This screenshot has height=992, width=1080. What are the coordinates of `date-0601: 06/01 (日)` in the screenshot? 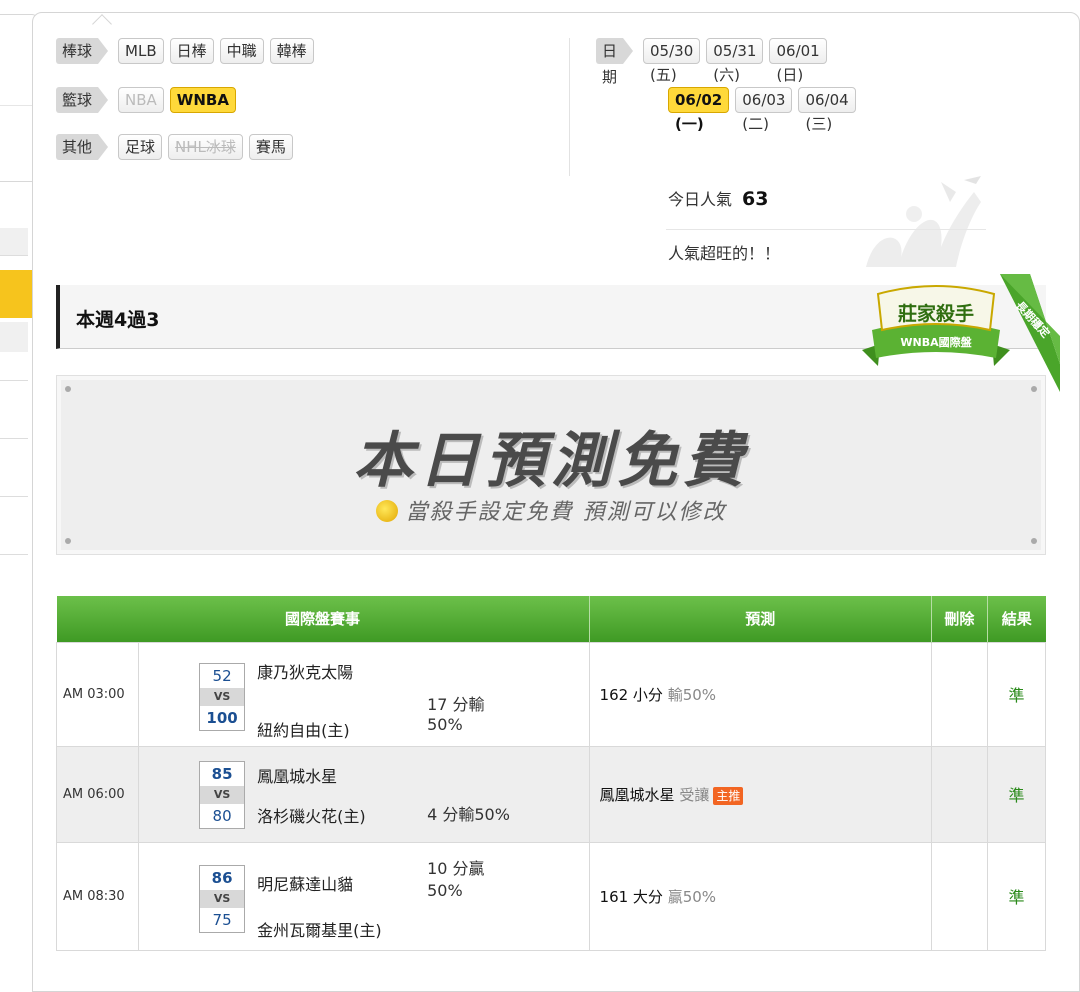 It's located at (798, 61).